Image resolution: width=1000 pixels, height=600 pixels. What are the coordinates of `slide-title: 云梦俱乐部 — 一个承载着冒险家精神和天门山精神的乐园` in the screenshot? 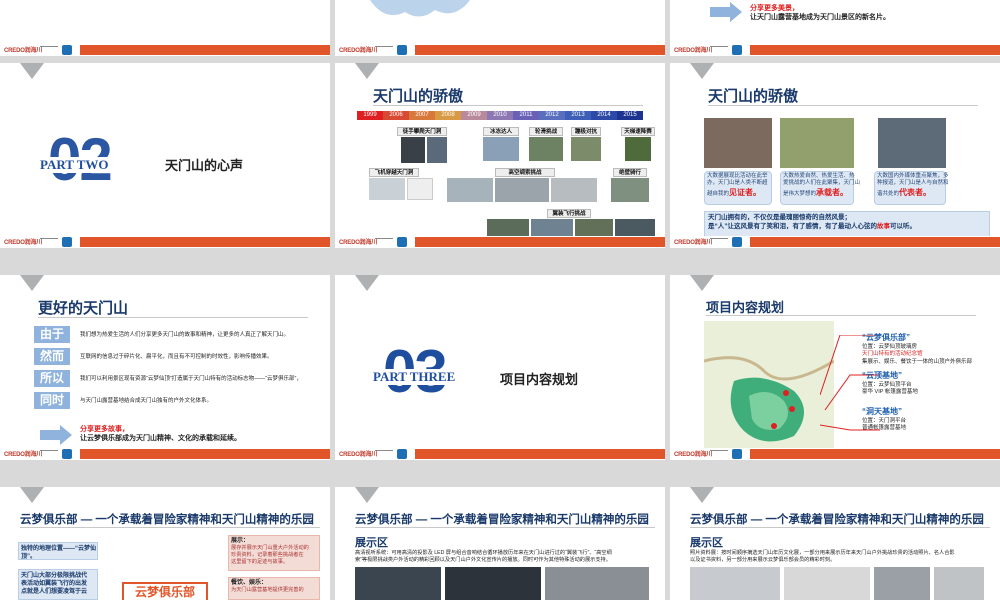 It's located at (837, 519).